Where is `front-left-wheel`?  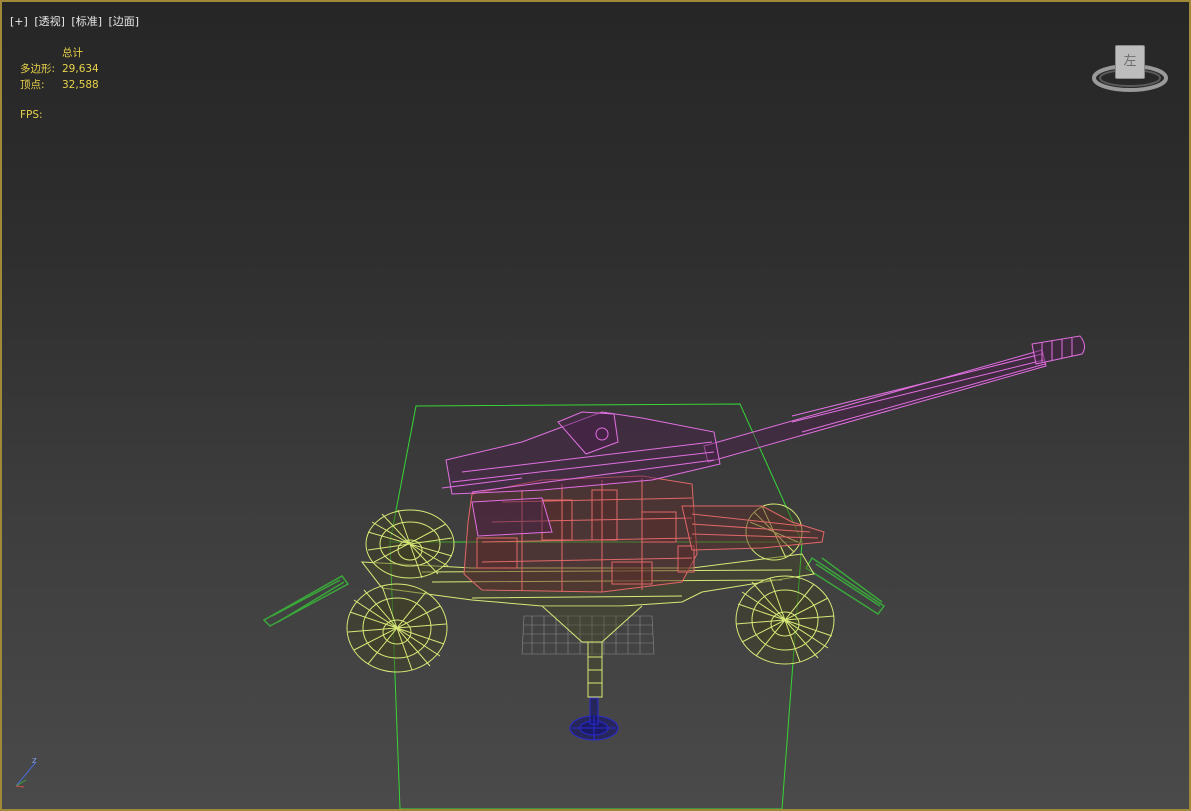 front-left-wheel is located at coordinates (410, 544).